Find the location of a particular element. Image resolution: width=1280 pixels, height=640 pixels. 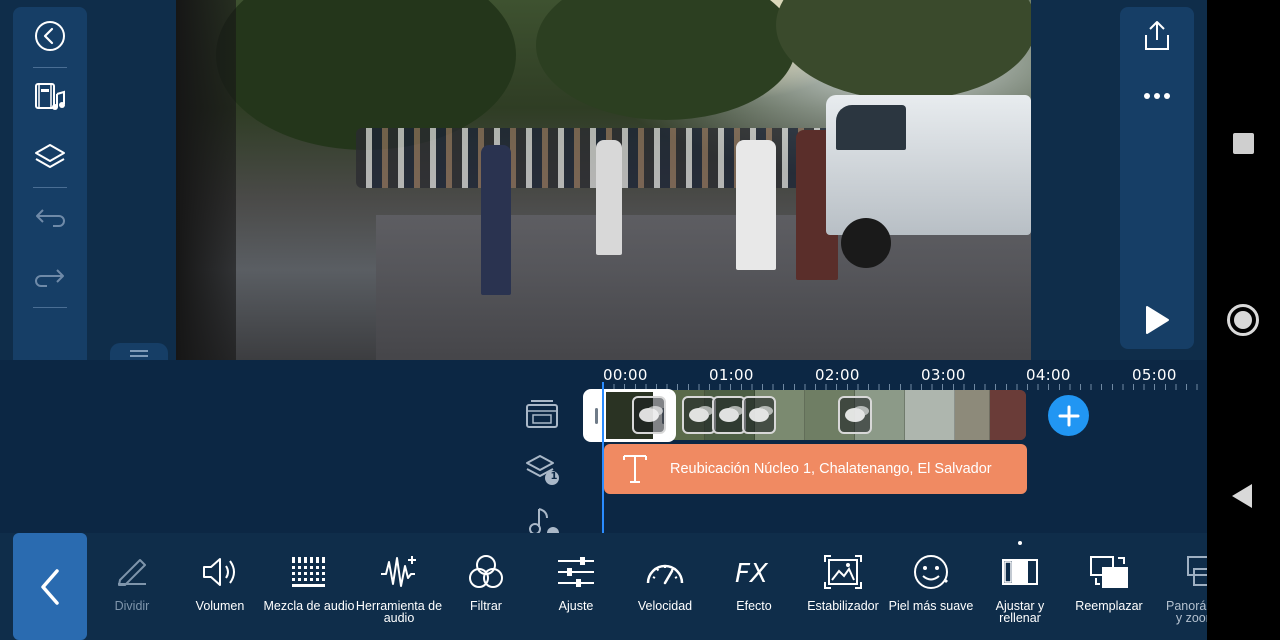

tool-mezcla-de-audio: Mezcla de audio is located at coordinates (309, 586).